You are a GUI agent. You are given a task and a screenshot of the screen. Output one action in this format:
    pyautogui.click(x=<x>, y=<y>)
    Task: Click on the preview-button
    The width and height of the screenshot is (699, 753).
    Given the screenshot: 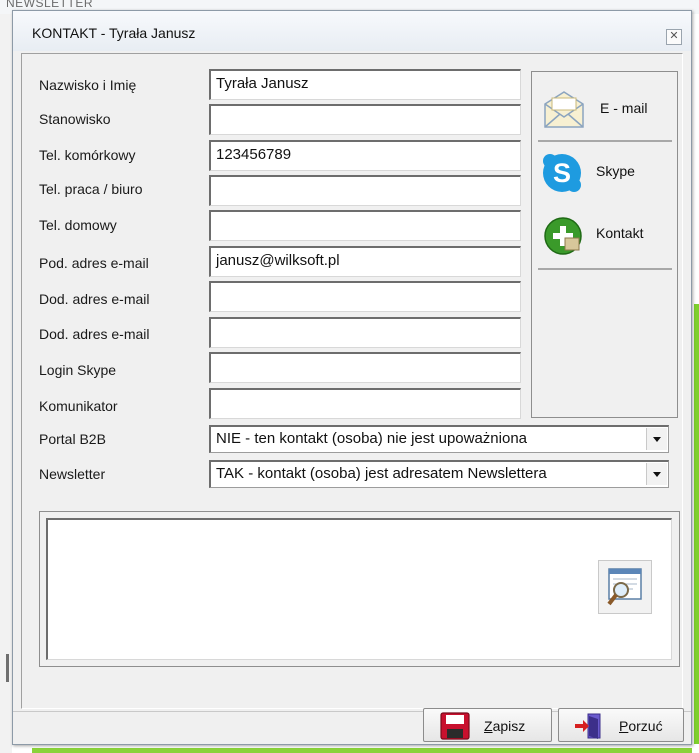 What is the action you would take?
    pyautogui.click(x=625, y=587)
    